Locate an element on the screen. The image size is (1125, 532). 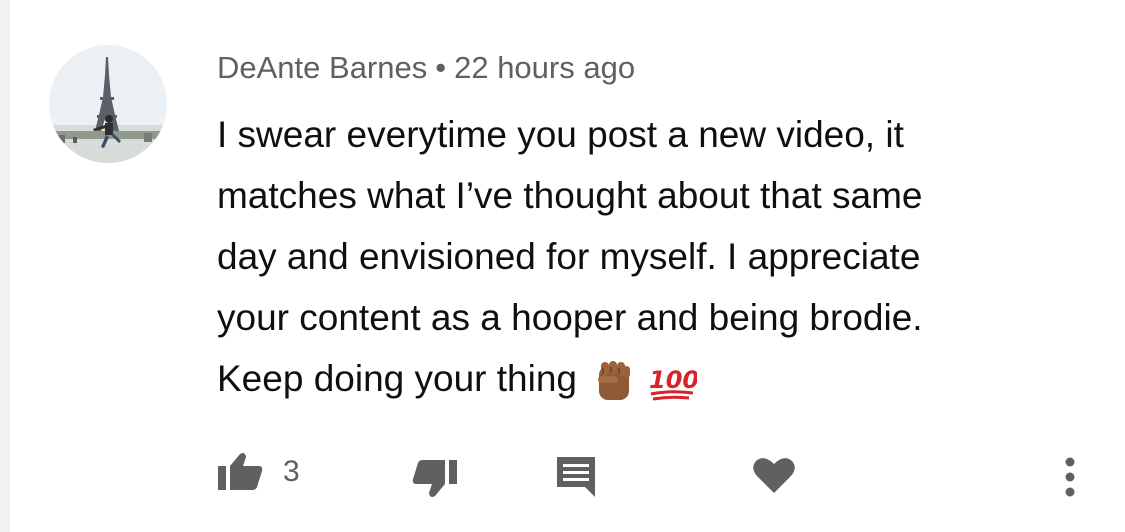
thumbs-up-icon is located at coordinates (240, 471).